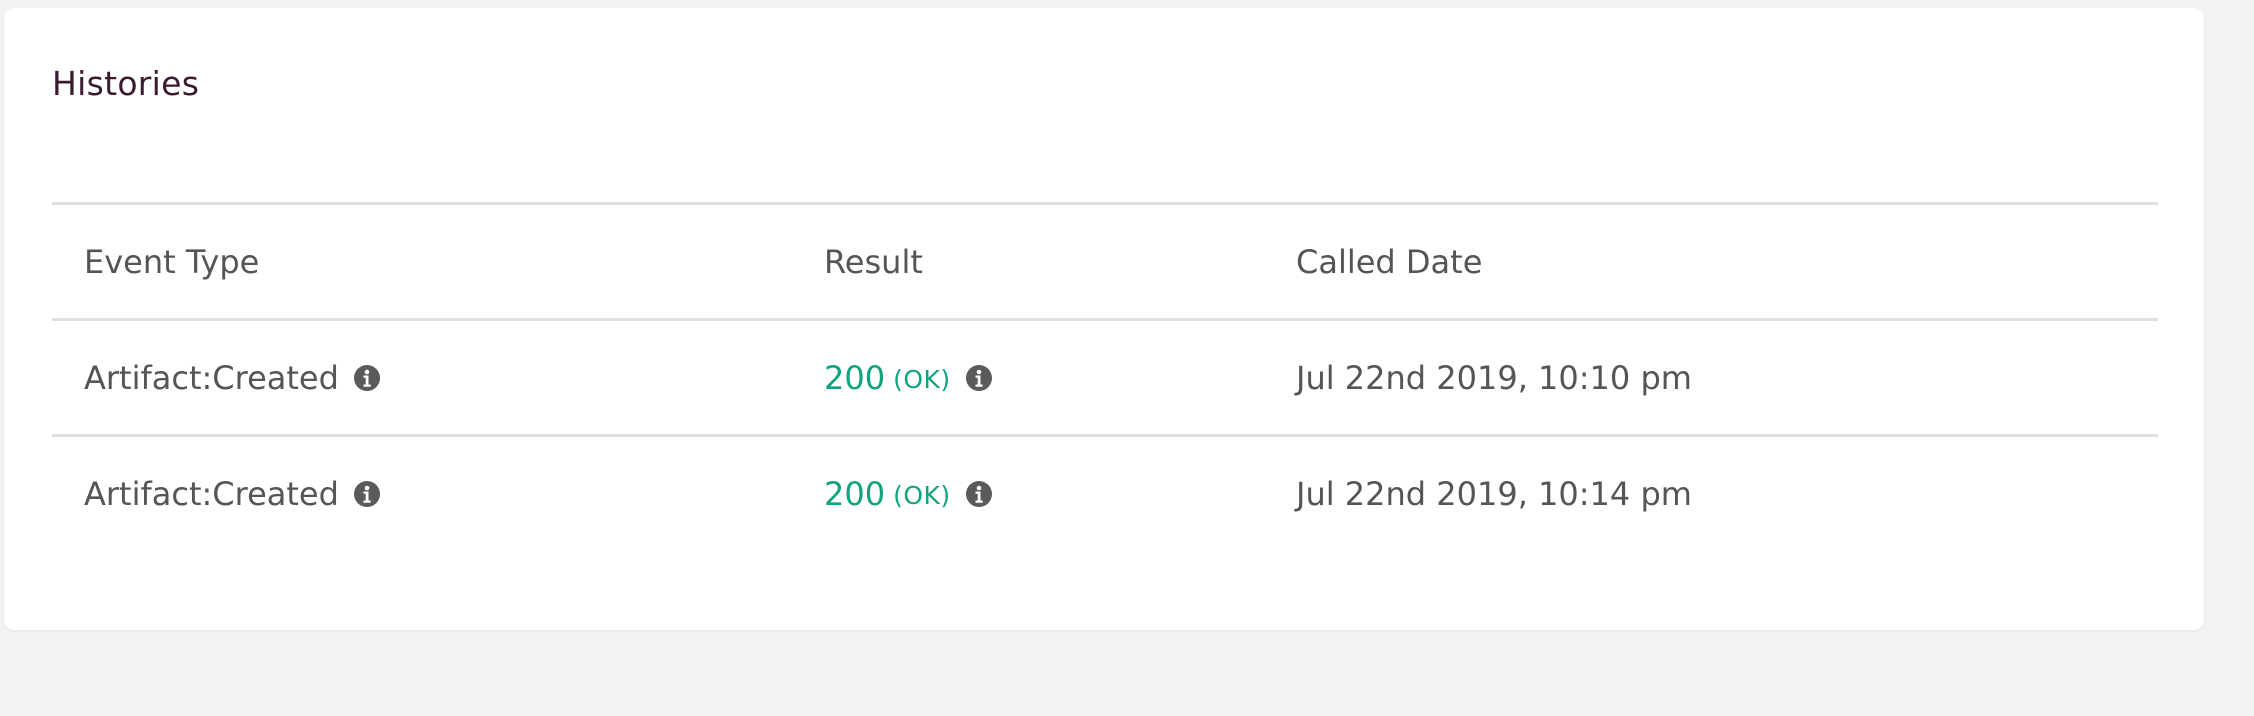 The image size is (2254, 716). What do you see at coordinates (1494, 377) in the screenshot?
I see `called-date-cell: Jul 22nd 2019, 10:10 pm` at bounding box center [1494, 377].